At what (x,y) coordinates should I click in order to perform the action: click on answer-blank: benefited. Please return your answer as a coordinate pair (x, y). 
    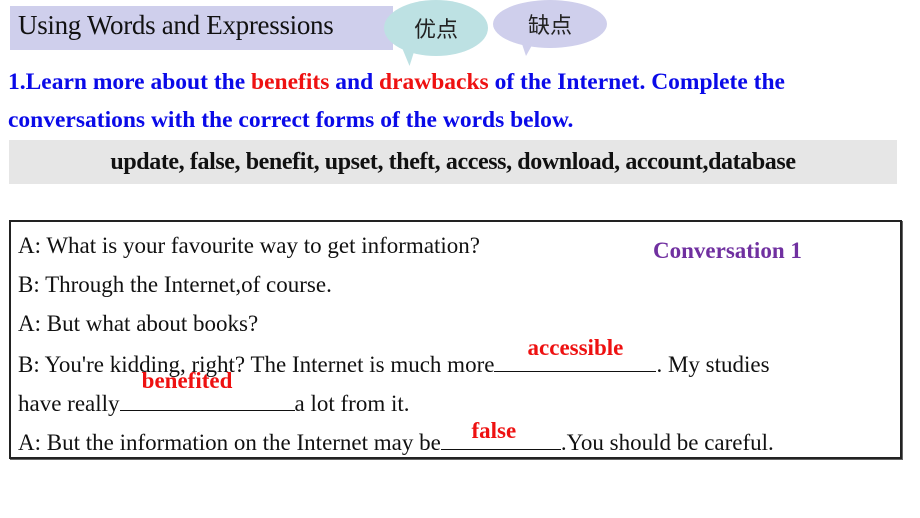
    Looking at the image, I should click on (207, 389).